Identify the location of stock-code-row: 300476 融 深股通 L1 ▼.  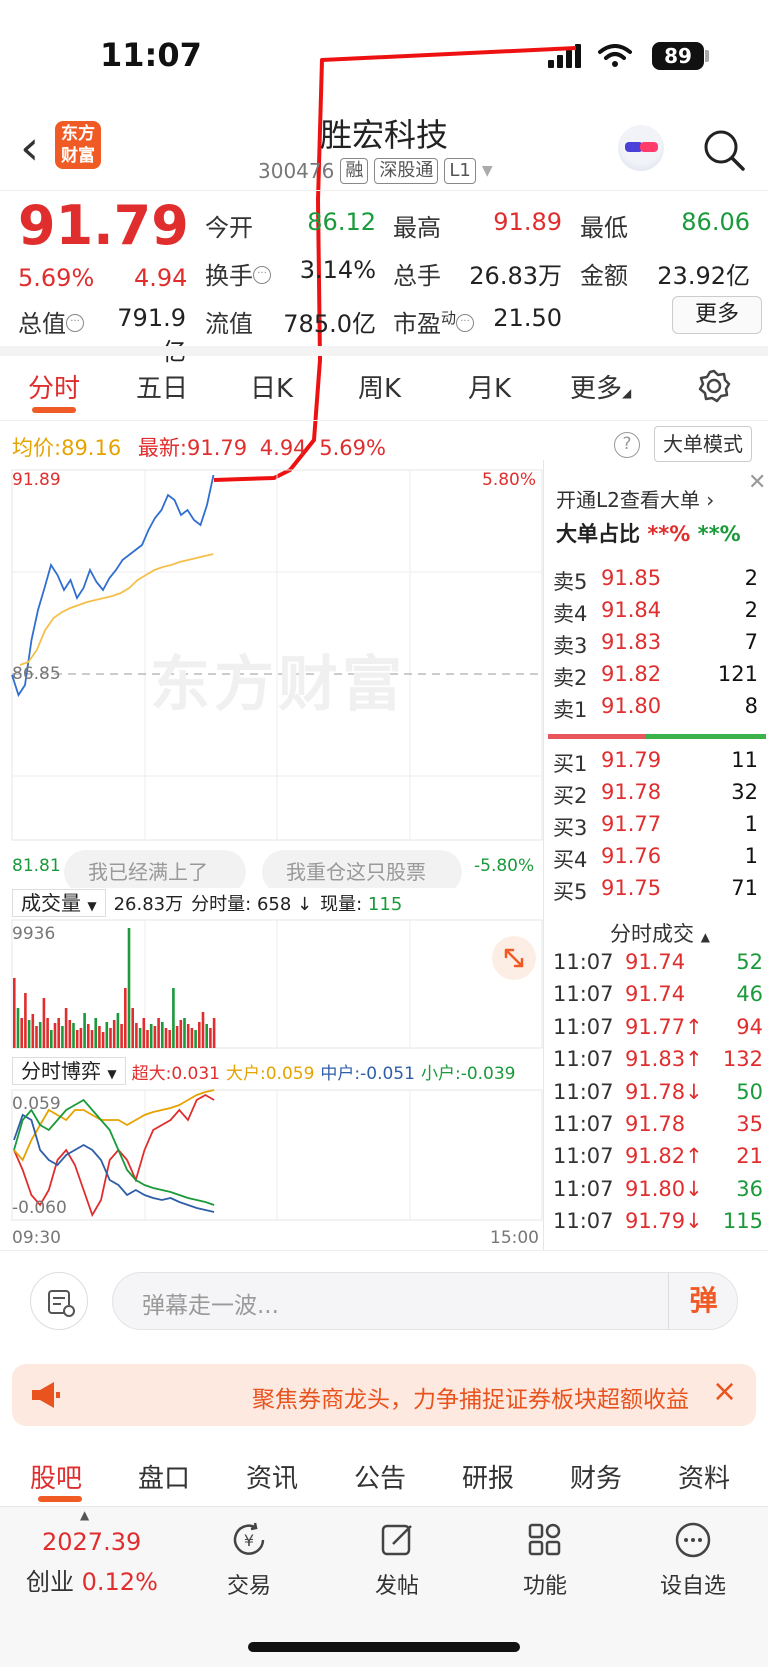
(375, 171).